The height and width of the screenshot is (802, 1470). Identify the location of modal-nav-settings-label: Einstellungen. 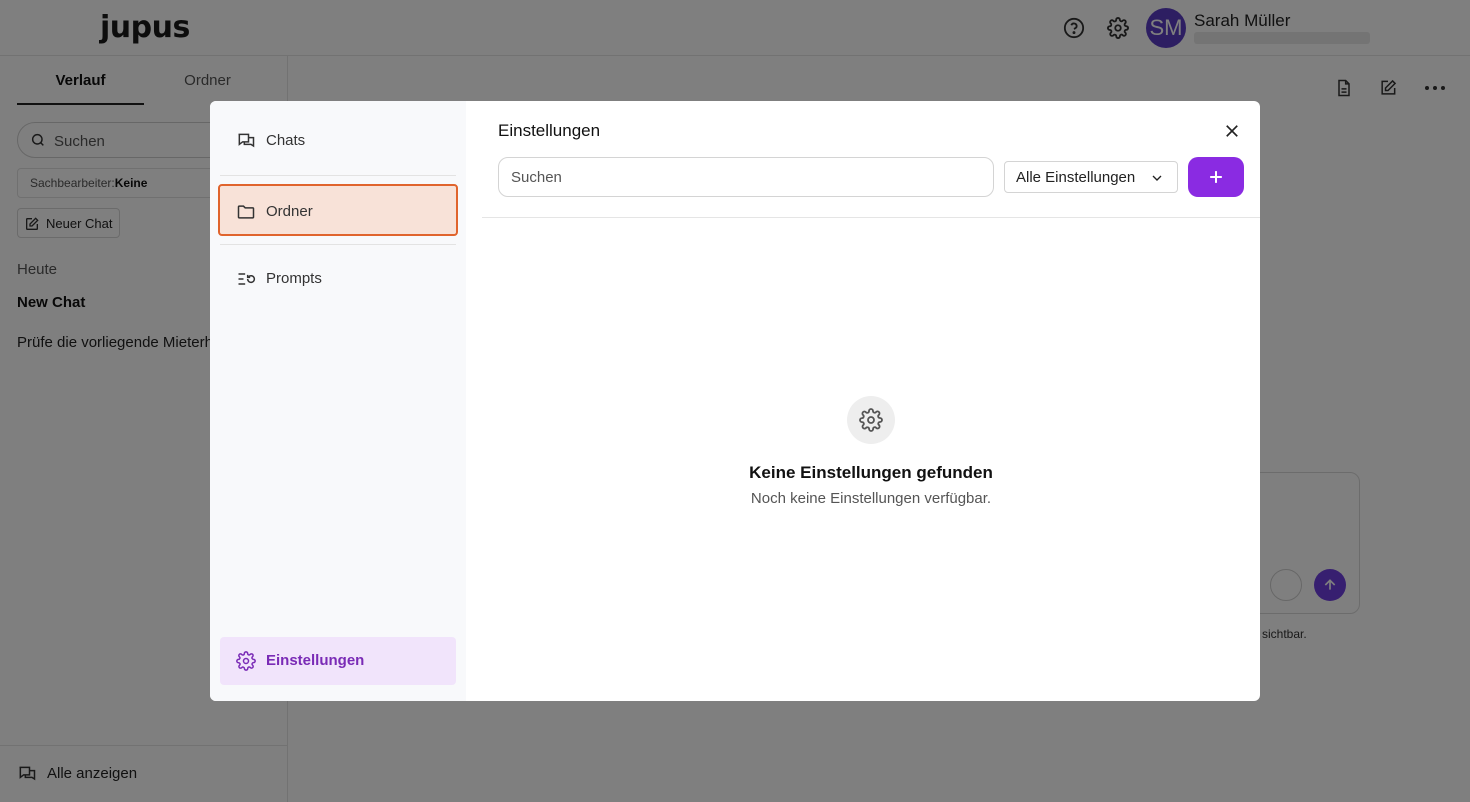
(315, 660).